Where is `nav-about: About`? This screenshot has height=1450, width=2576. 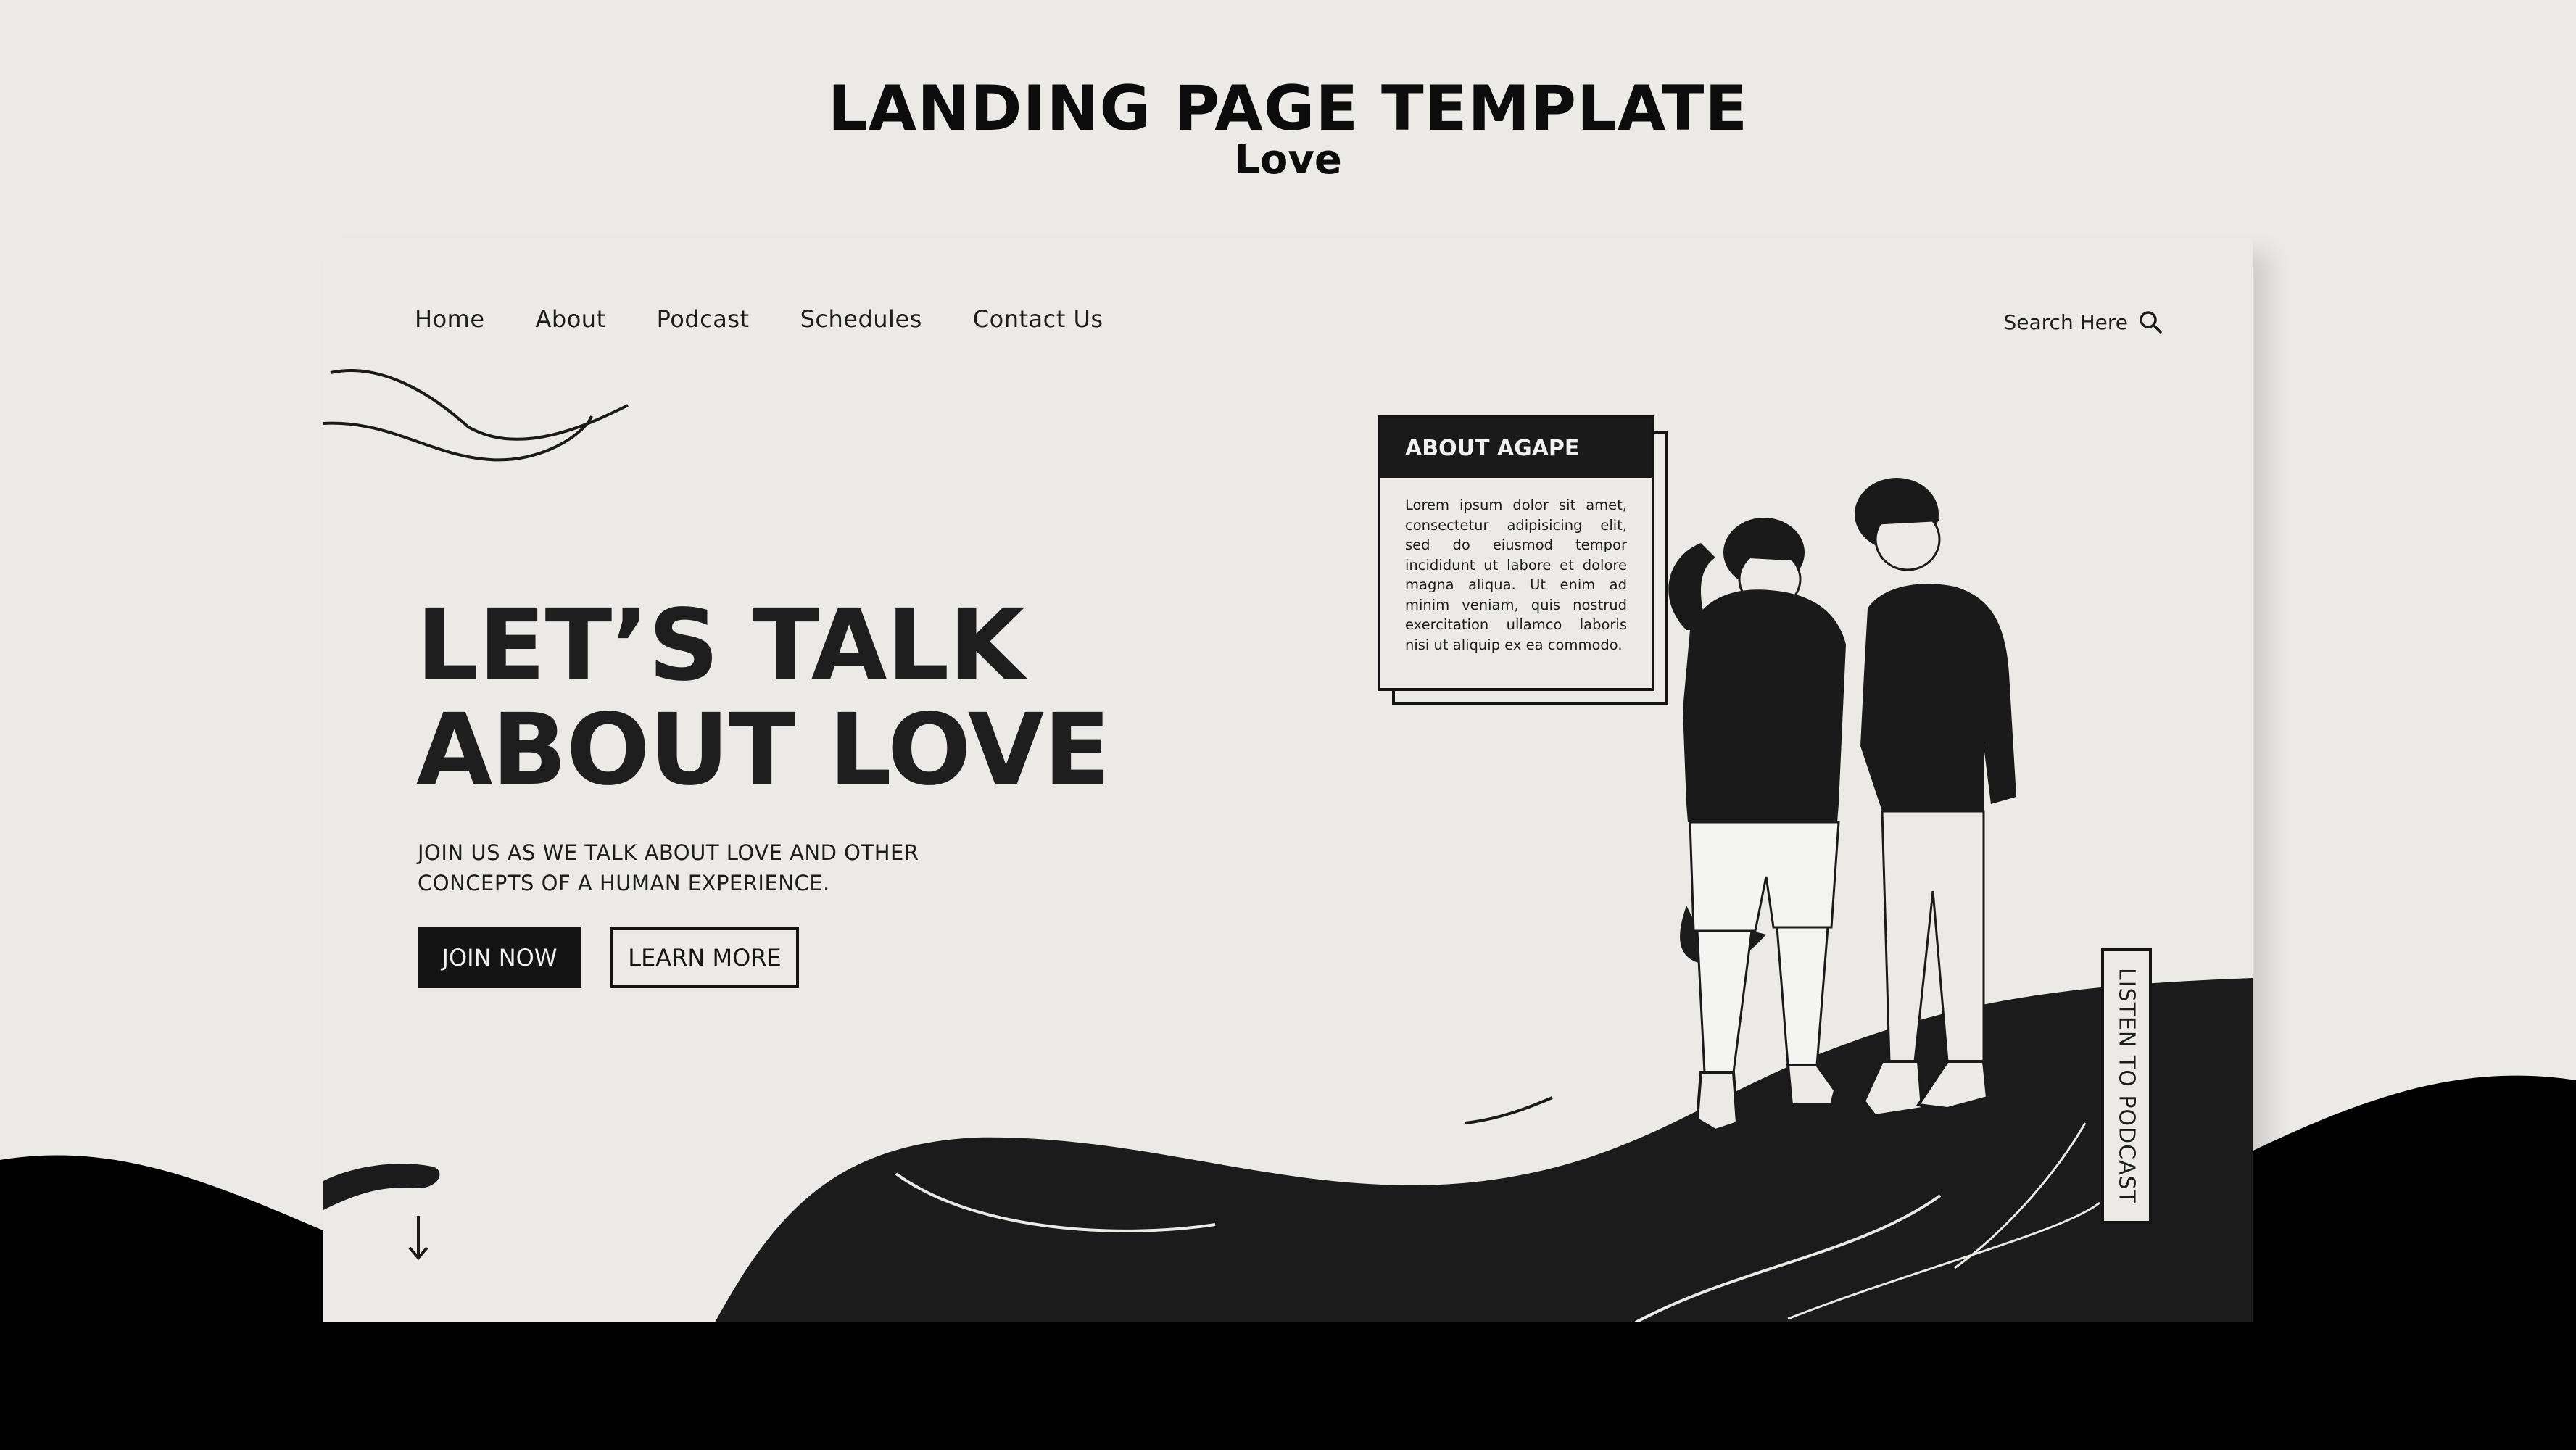
nav-about: About is located at coordinates (571, 319).